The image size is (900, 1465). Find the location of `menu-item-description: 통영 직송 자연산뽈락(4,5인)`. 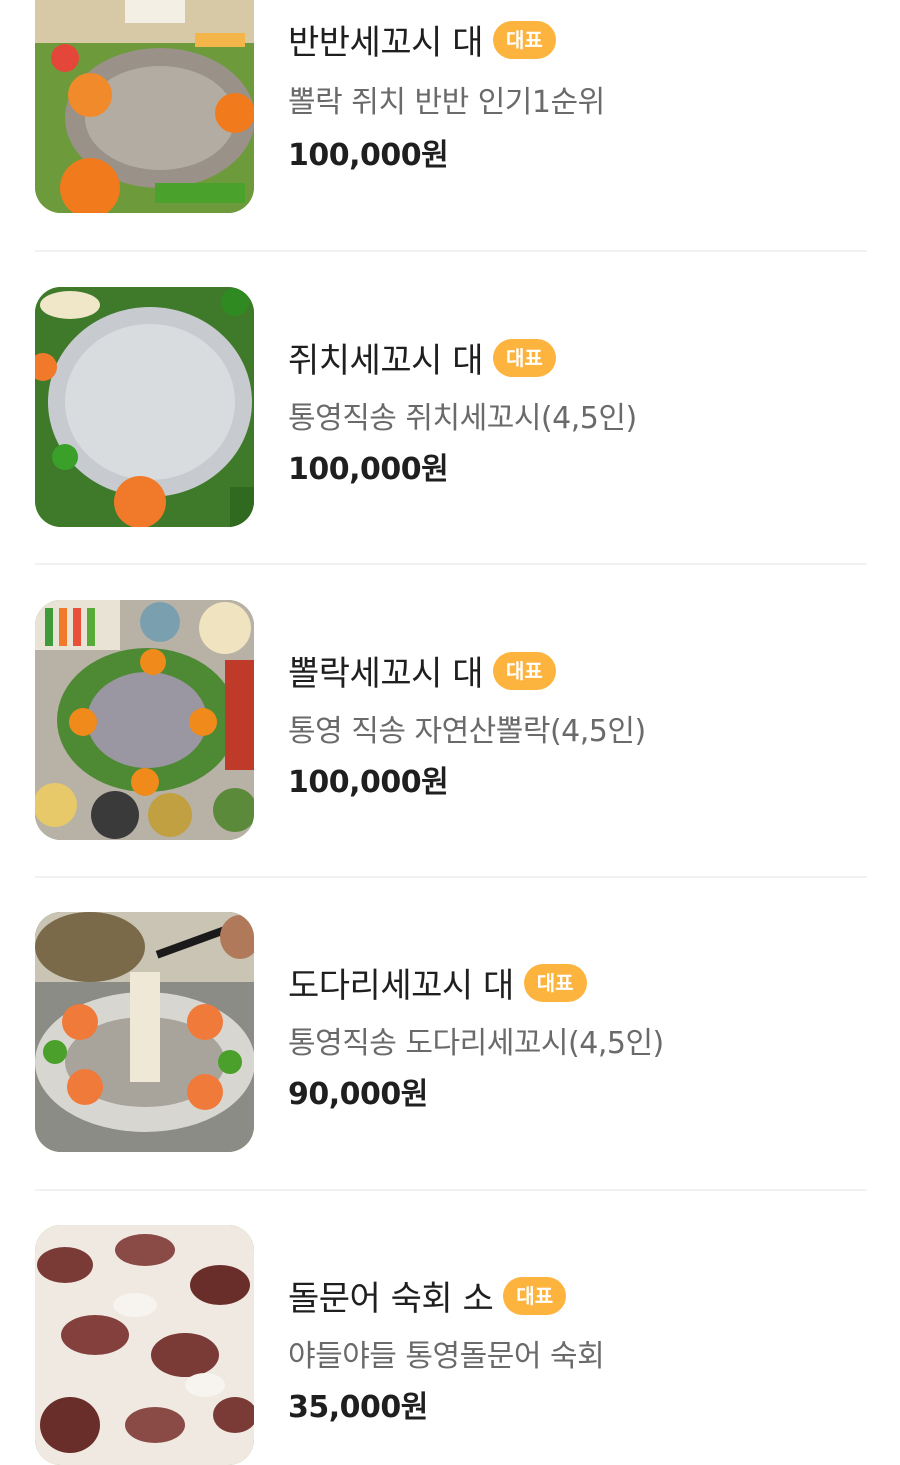

menu-item-description: 통영 직송 자연산뽈락(4,5인) is located at coordinates (467, 731).